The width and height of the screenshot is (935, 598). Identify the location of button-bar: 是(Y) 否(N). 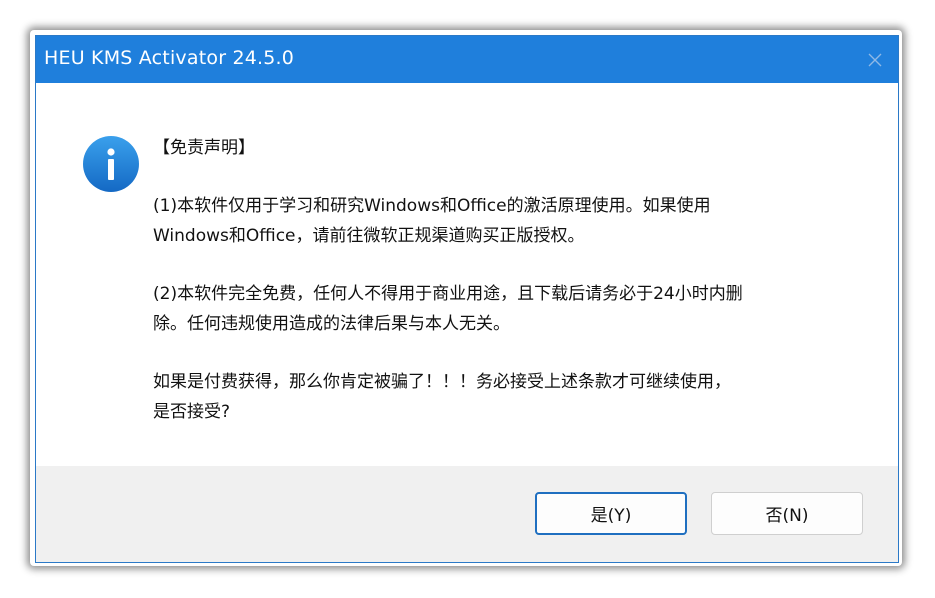
(467, 514).